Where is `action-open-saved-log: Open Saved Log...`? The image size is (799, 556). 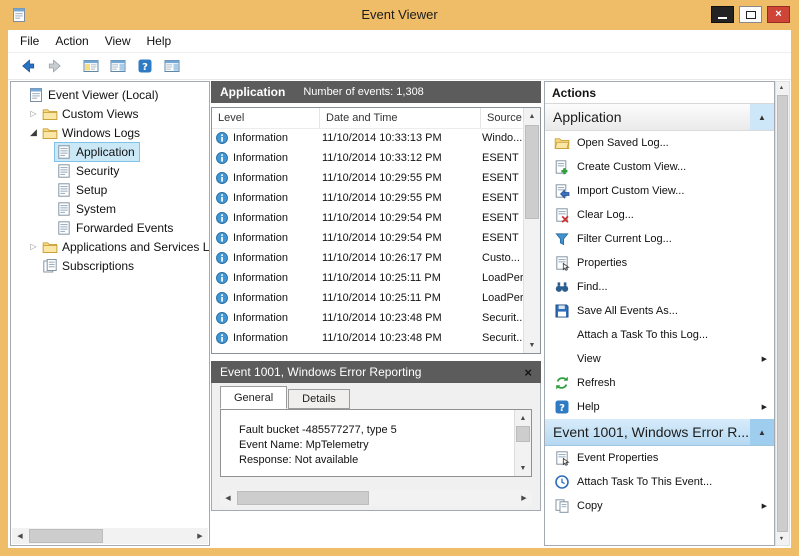 action-open-saved-log: Open Saved Log... is located at coordinates (659, 143).